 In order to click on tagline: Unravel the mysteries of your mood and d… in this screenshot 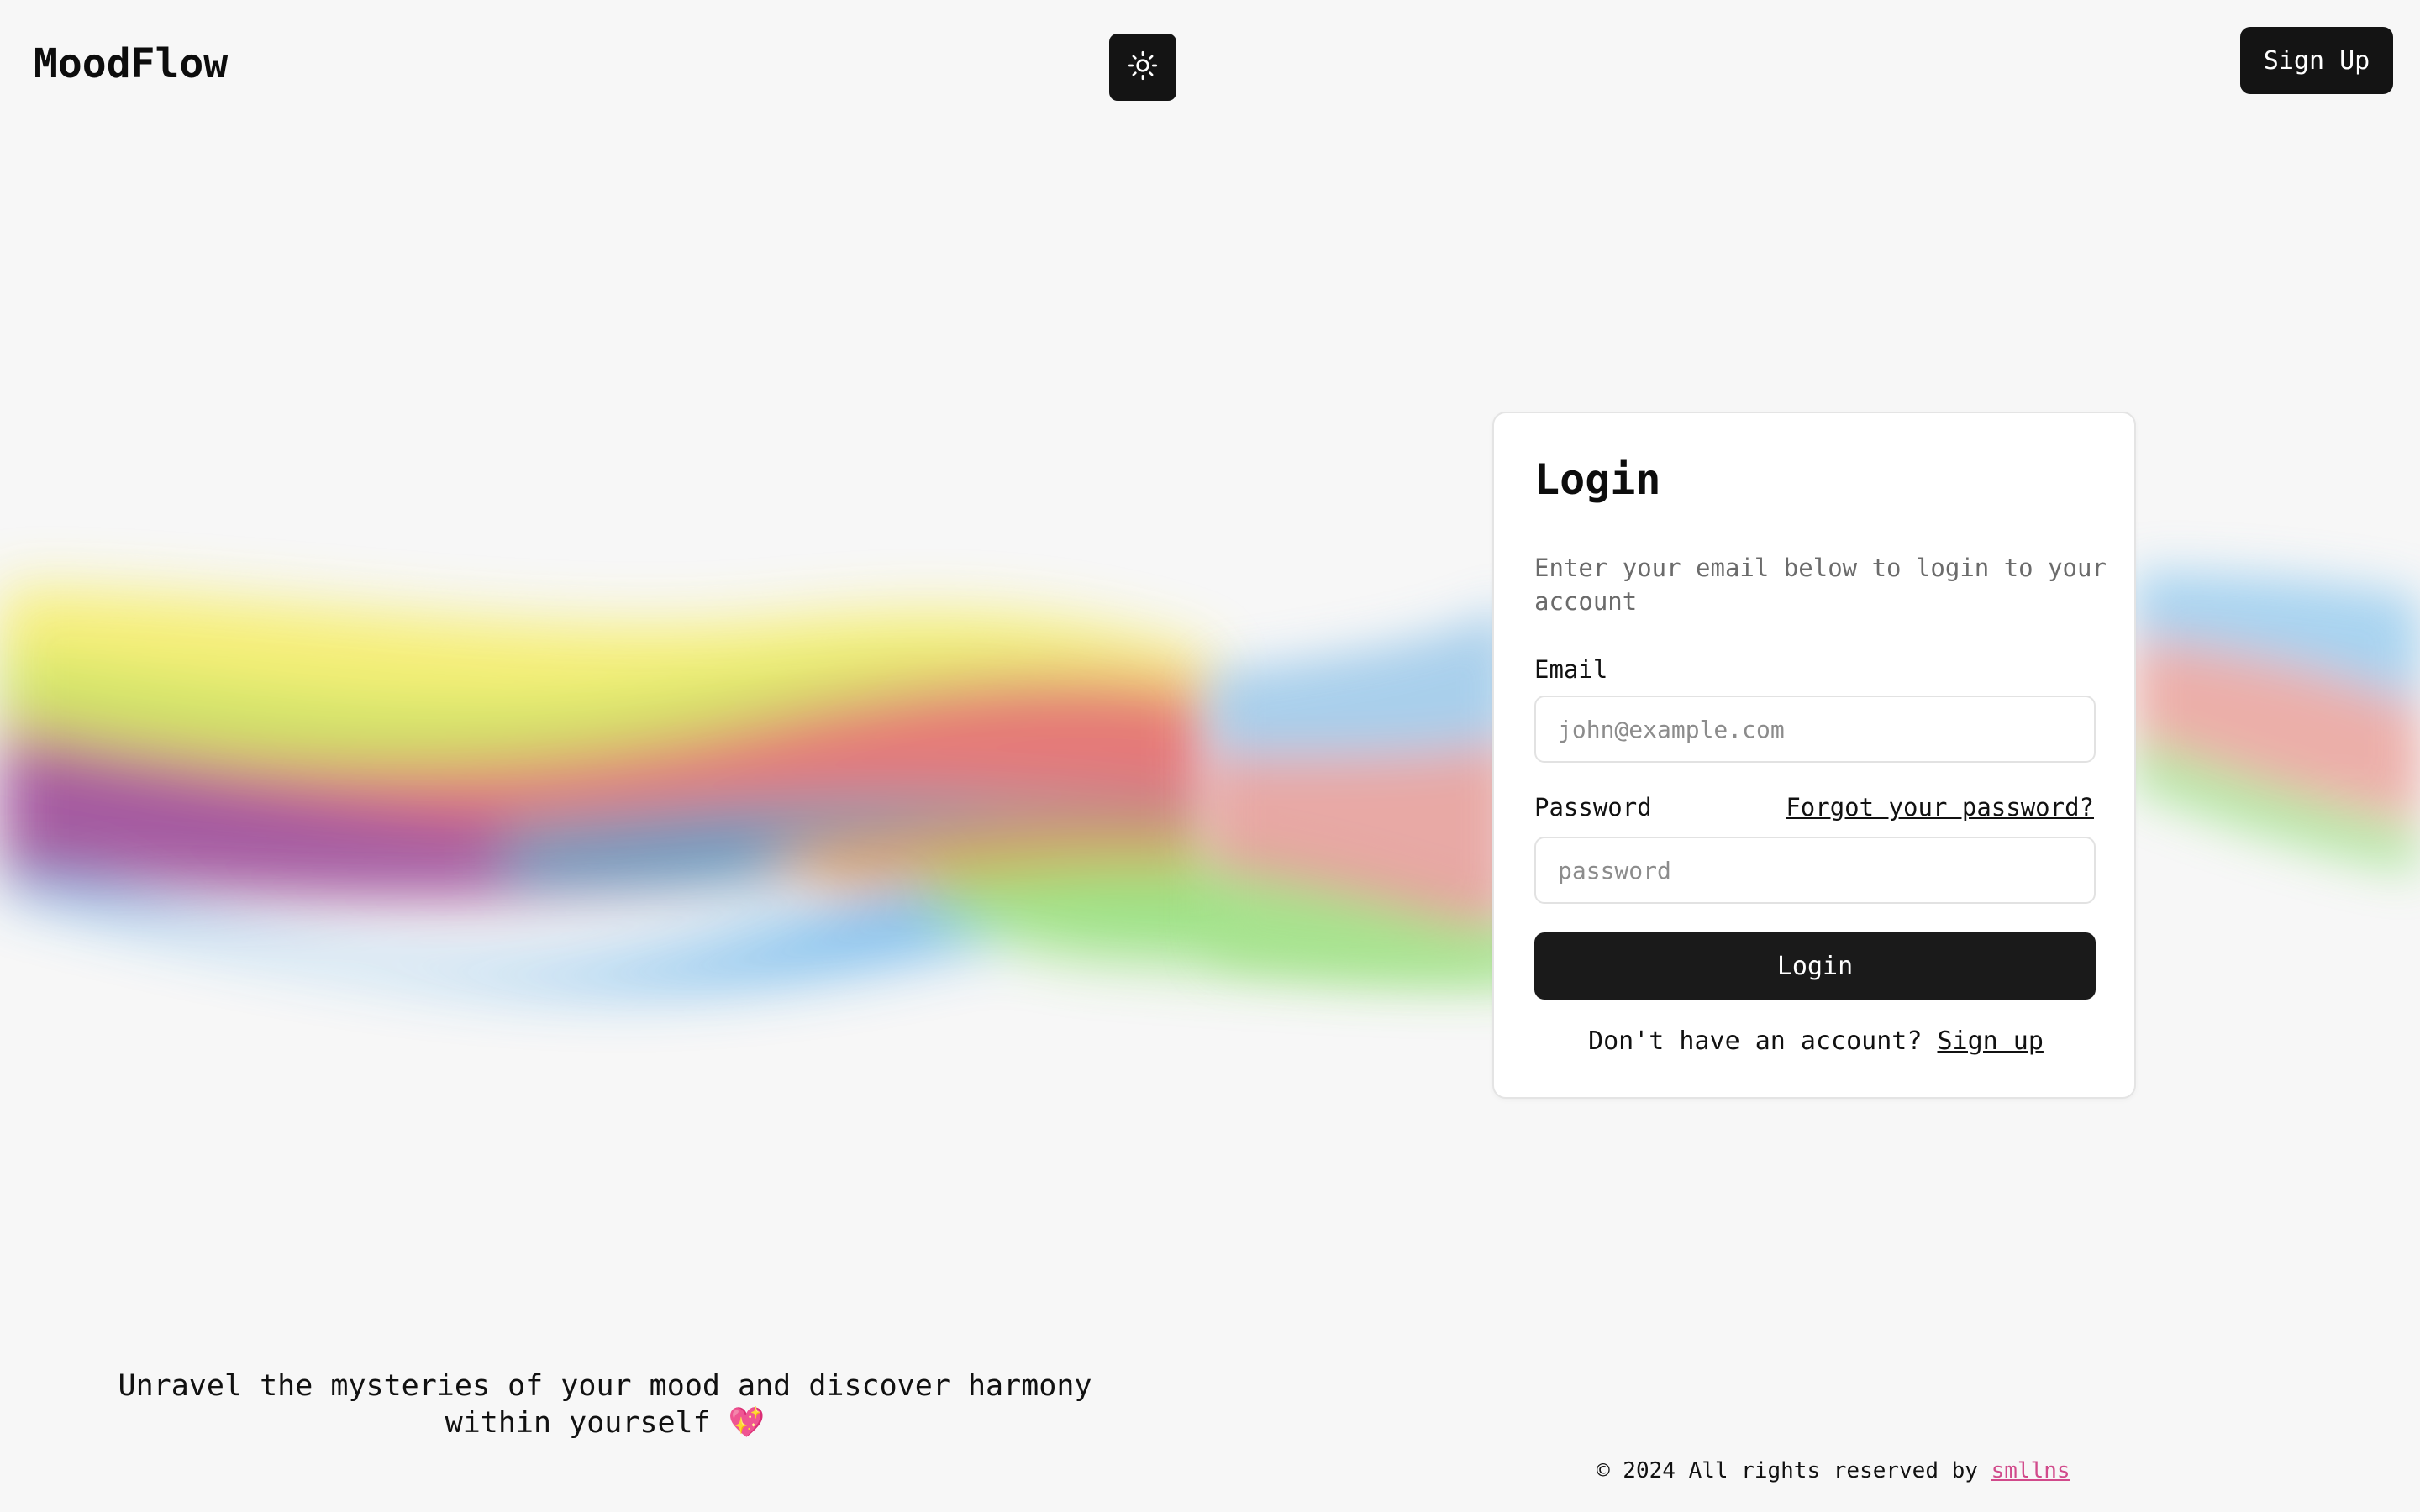, I will do `click(605, 1404)`.